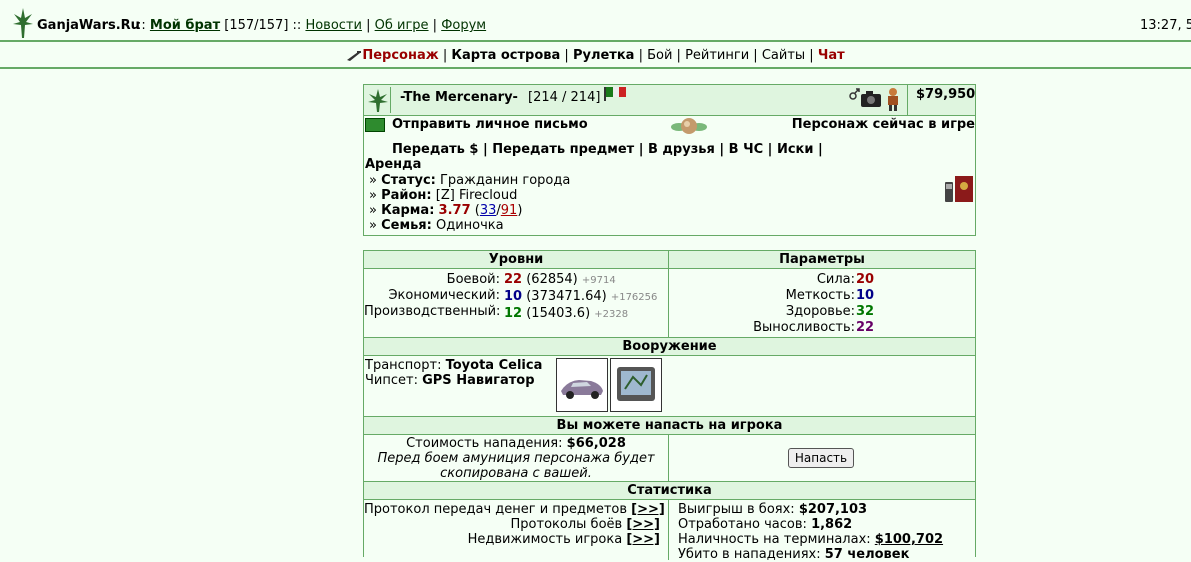 This screenshot has width=1191, height=562. Describe the element at coordinates (820, 295) in the screenshot. I see `accuracy-label: Меткость:` at that location.